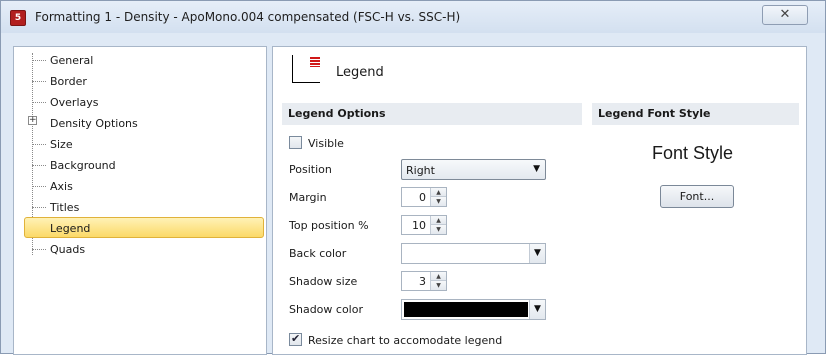  I want to click on top-position-stepper: 10 ▲ ▼, so click(424, 225).